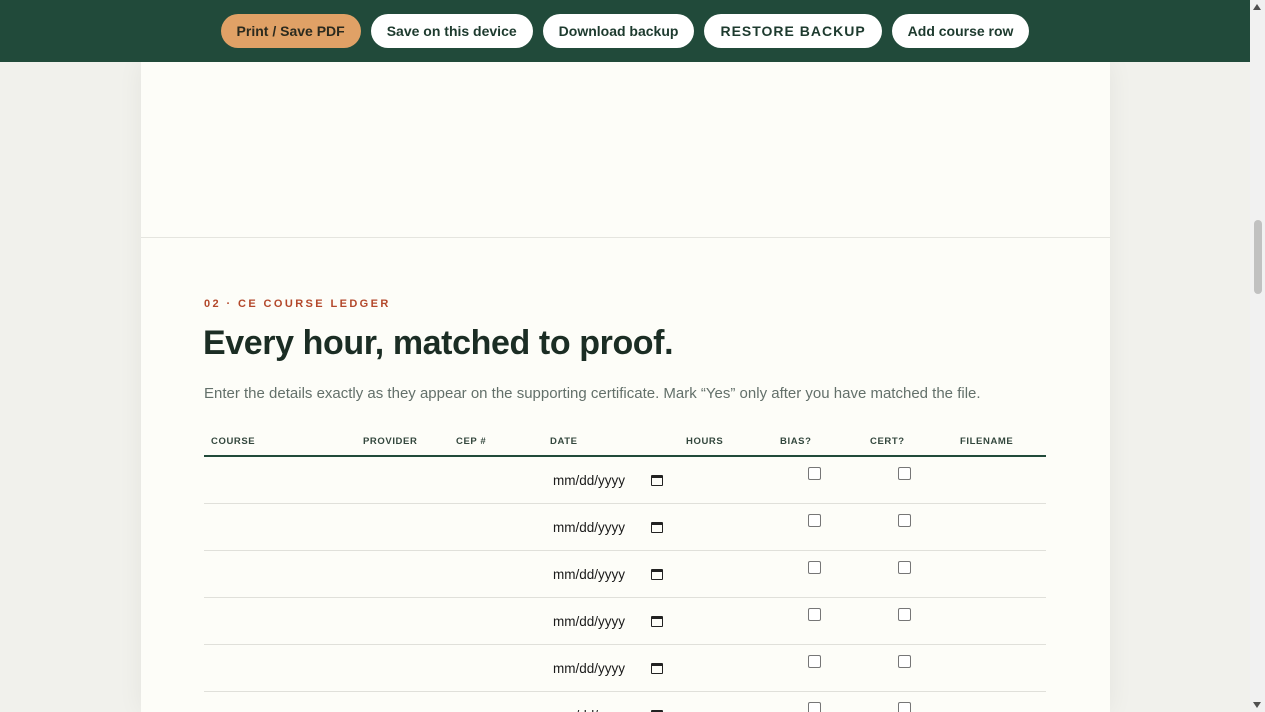  Describe the element at coordinates (960, 31) in the screenshot. I see `add-course-row-button: Add course row` at that location.